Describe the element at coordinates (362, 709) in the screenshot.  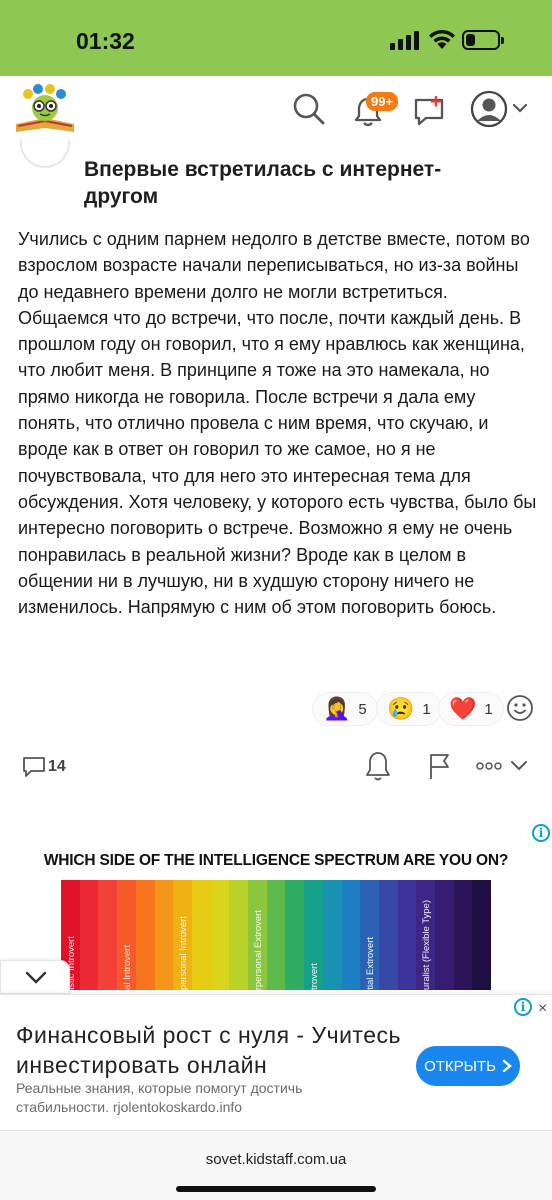
I see `reaction-count: 5` at that location.